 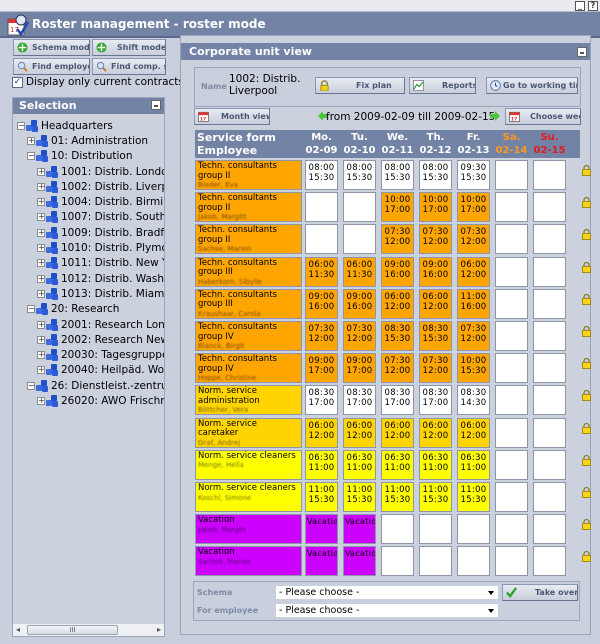 I want to click on help-icon: ?, so click(x=593, y=6).